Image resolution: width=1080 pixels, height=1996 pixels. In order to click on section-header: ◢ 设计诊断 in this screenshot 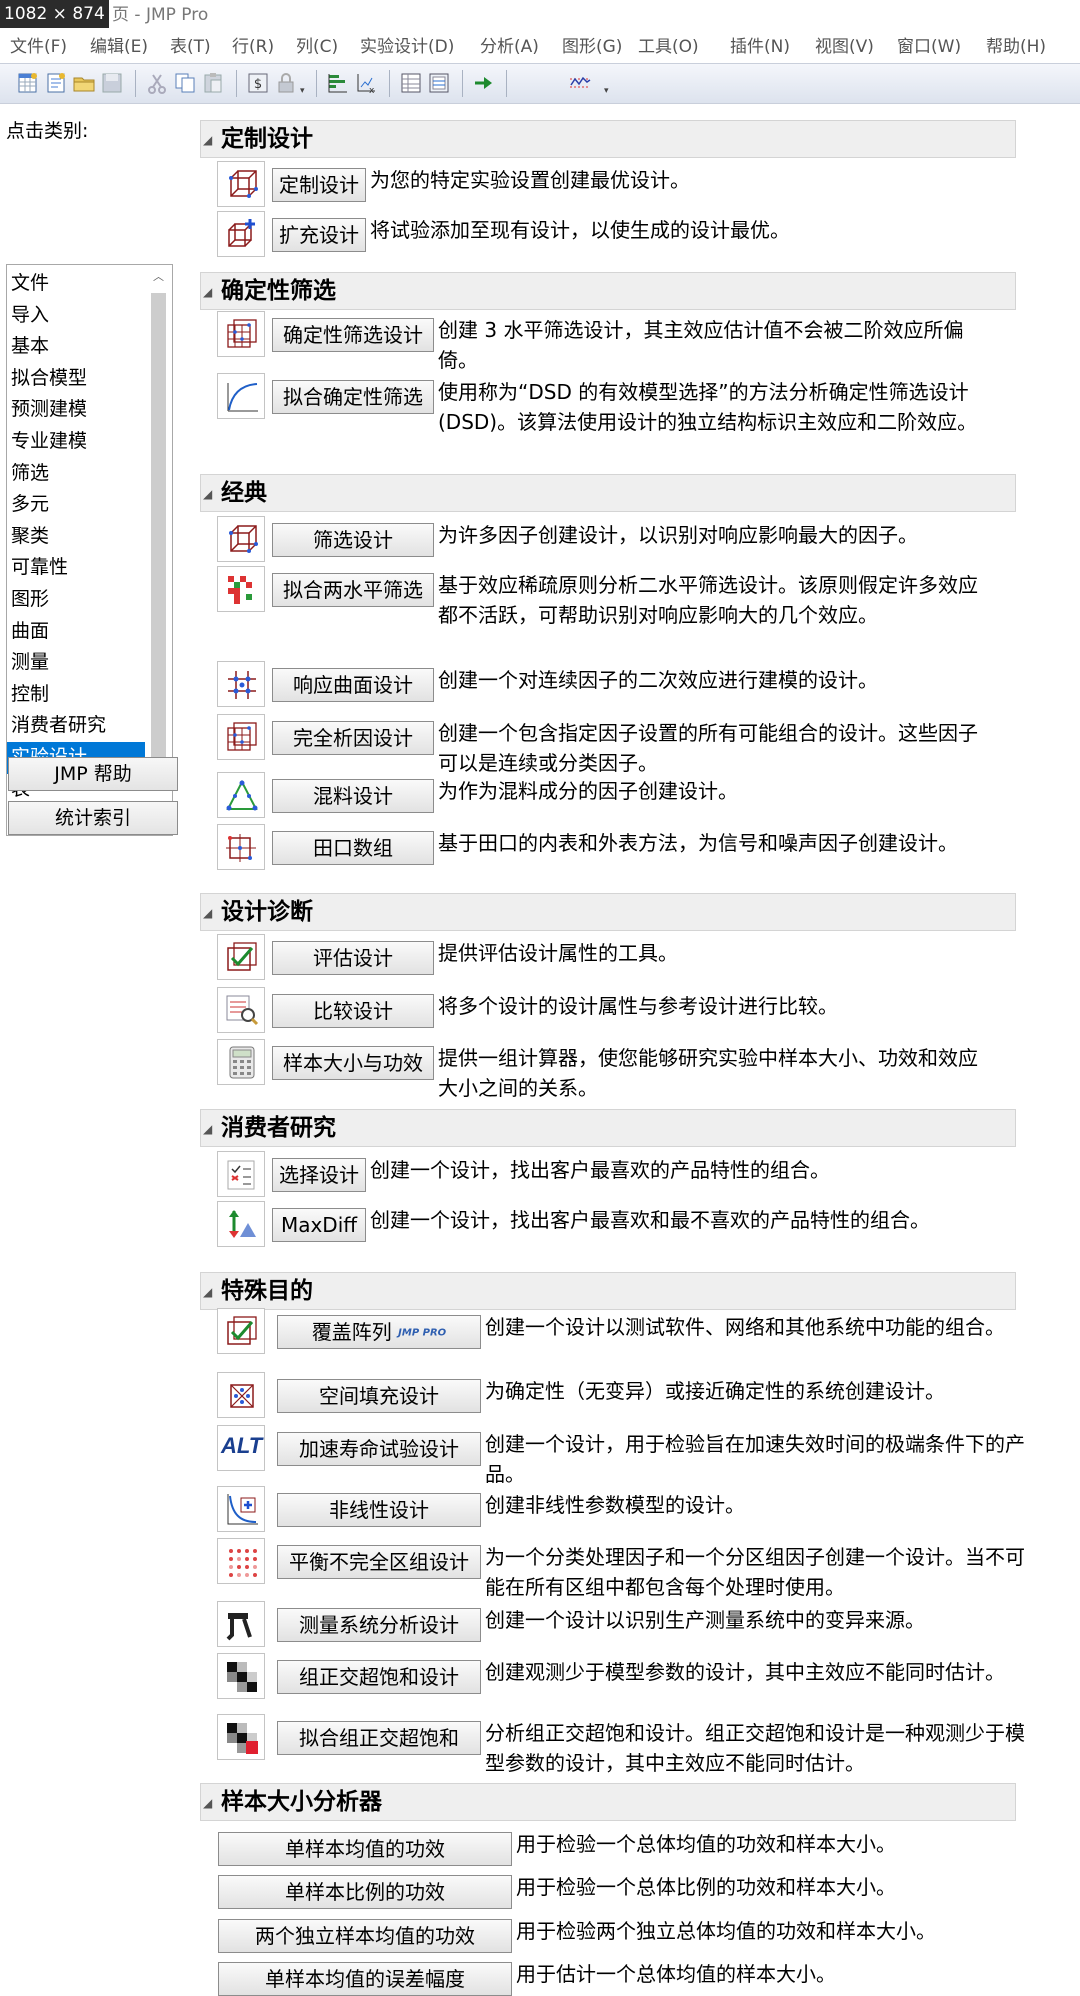, I will do `click(608, 912)`.